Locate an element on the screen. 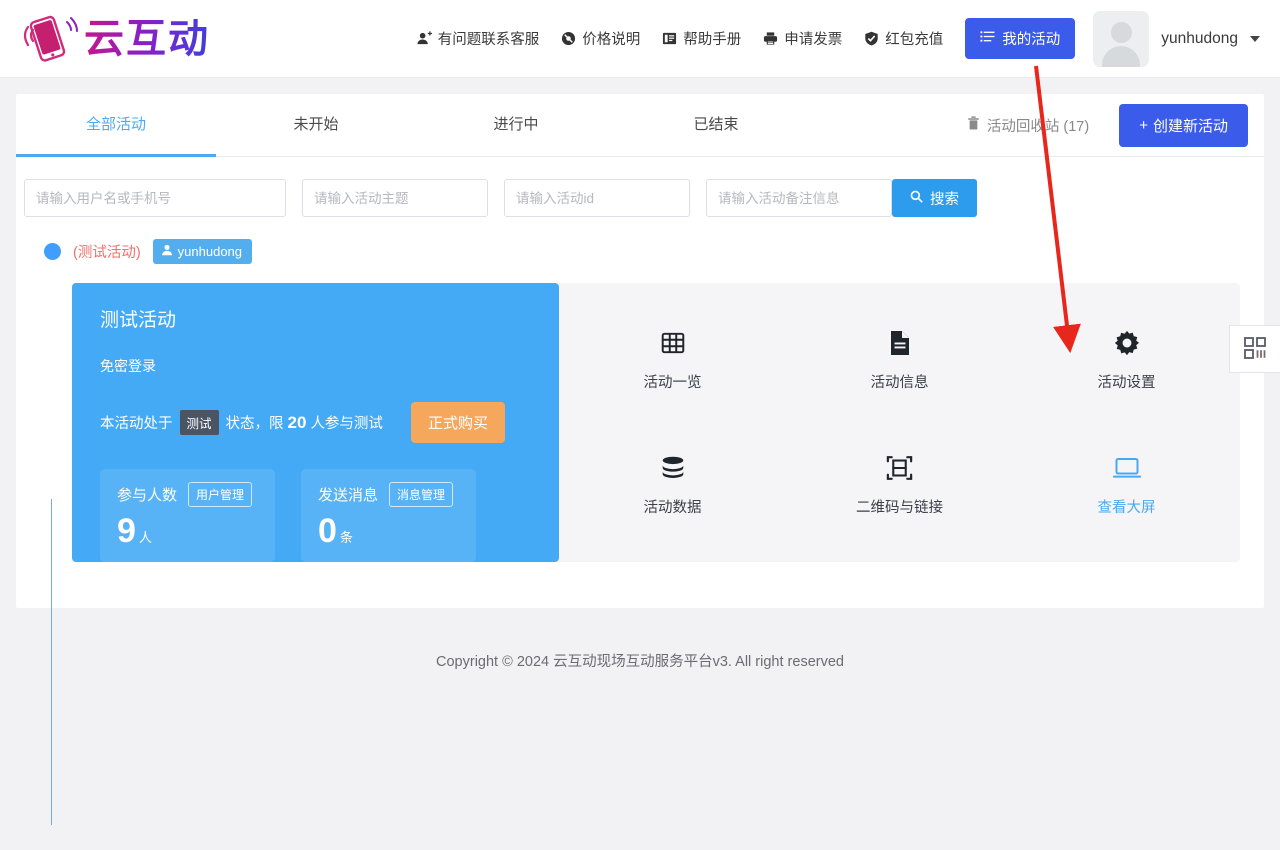  tab-all-activities: 全部活动 is located at coordinates (116, 125).